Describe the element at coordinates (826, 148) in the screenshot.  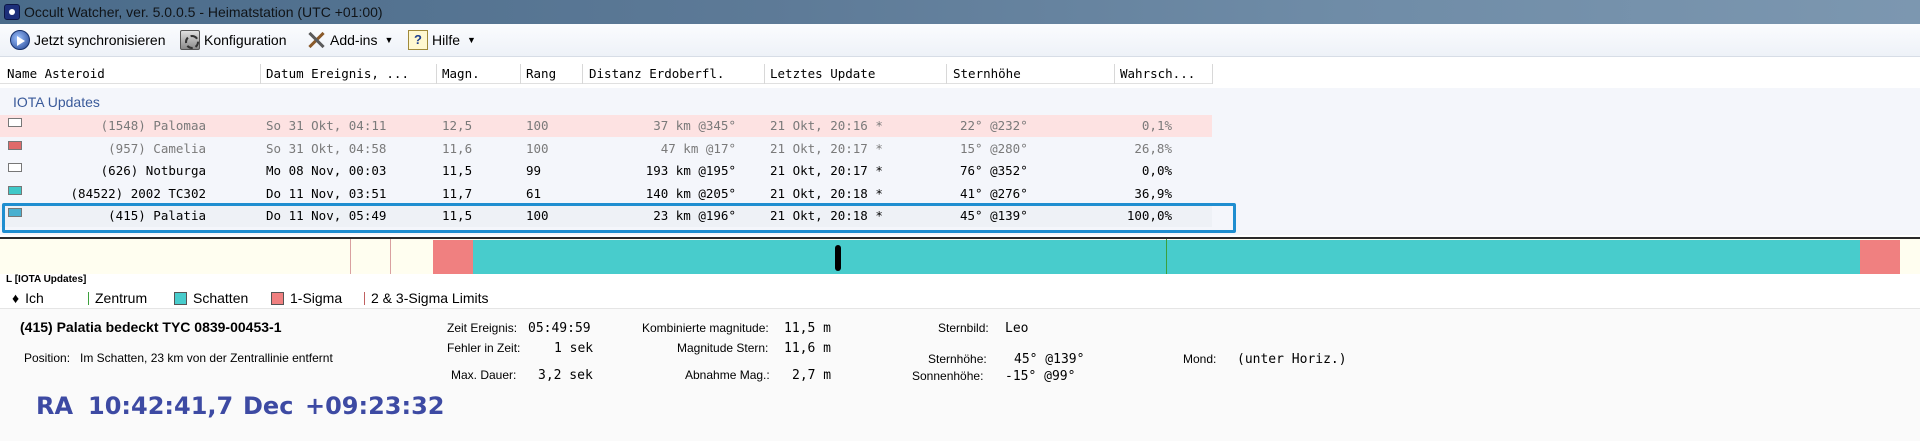
I see `cell-update: 21 Okt, 20:17 *` at that location.